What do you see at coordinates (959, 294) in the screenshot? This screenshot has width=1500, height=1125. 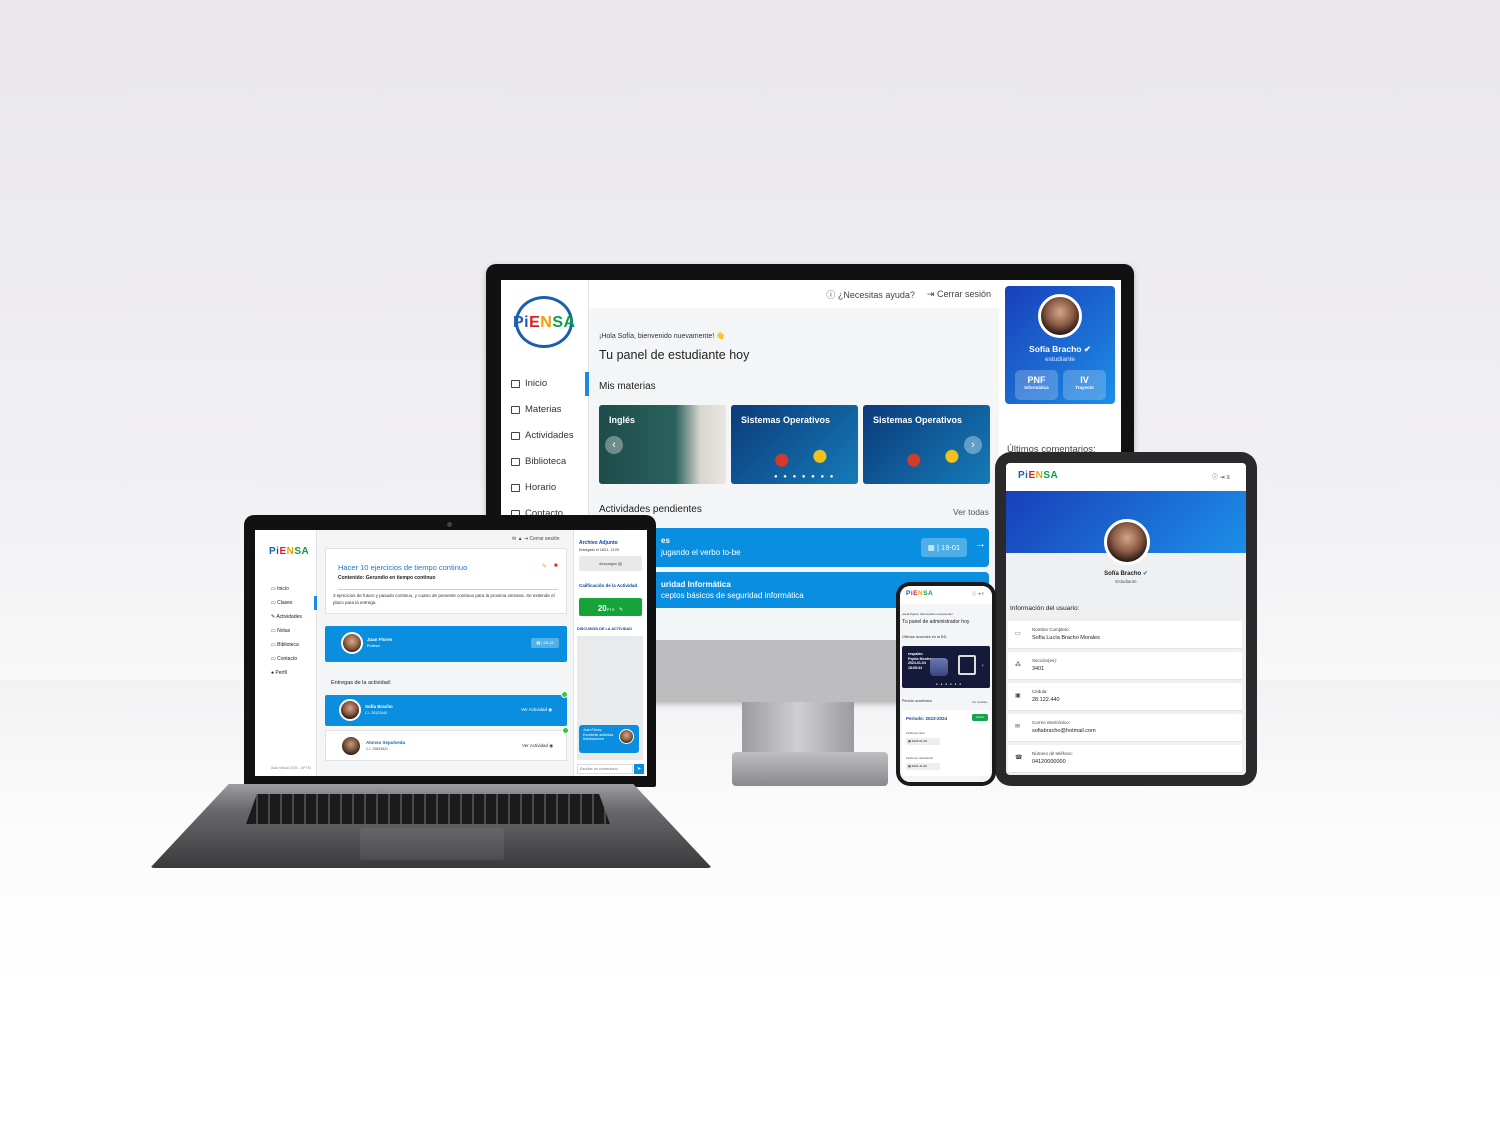 I see `logout-link: ⇥ Cerrar sesión` at bounding box center [959, 294].